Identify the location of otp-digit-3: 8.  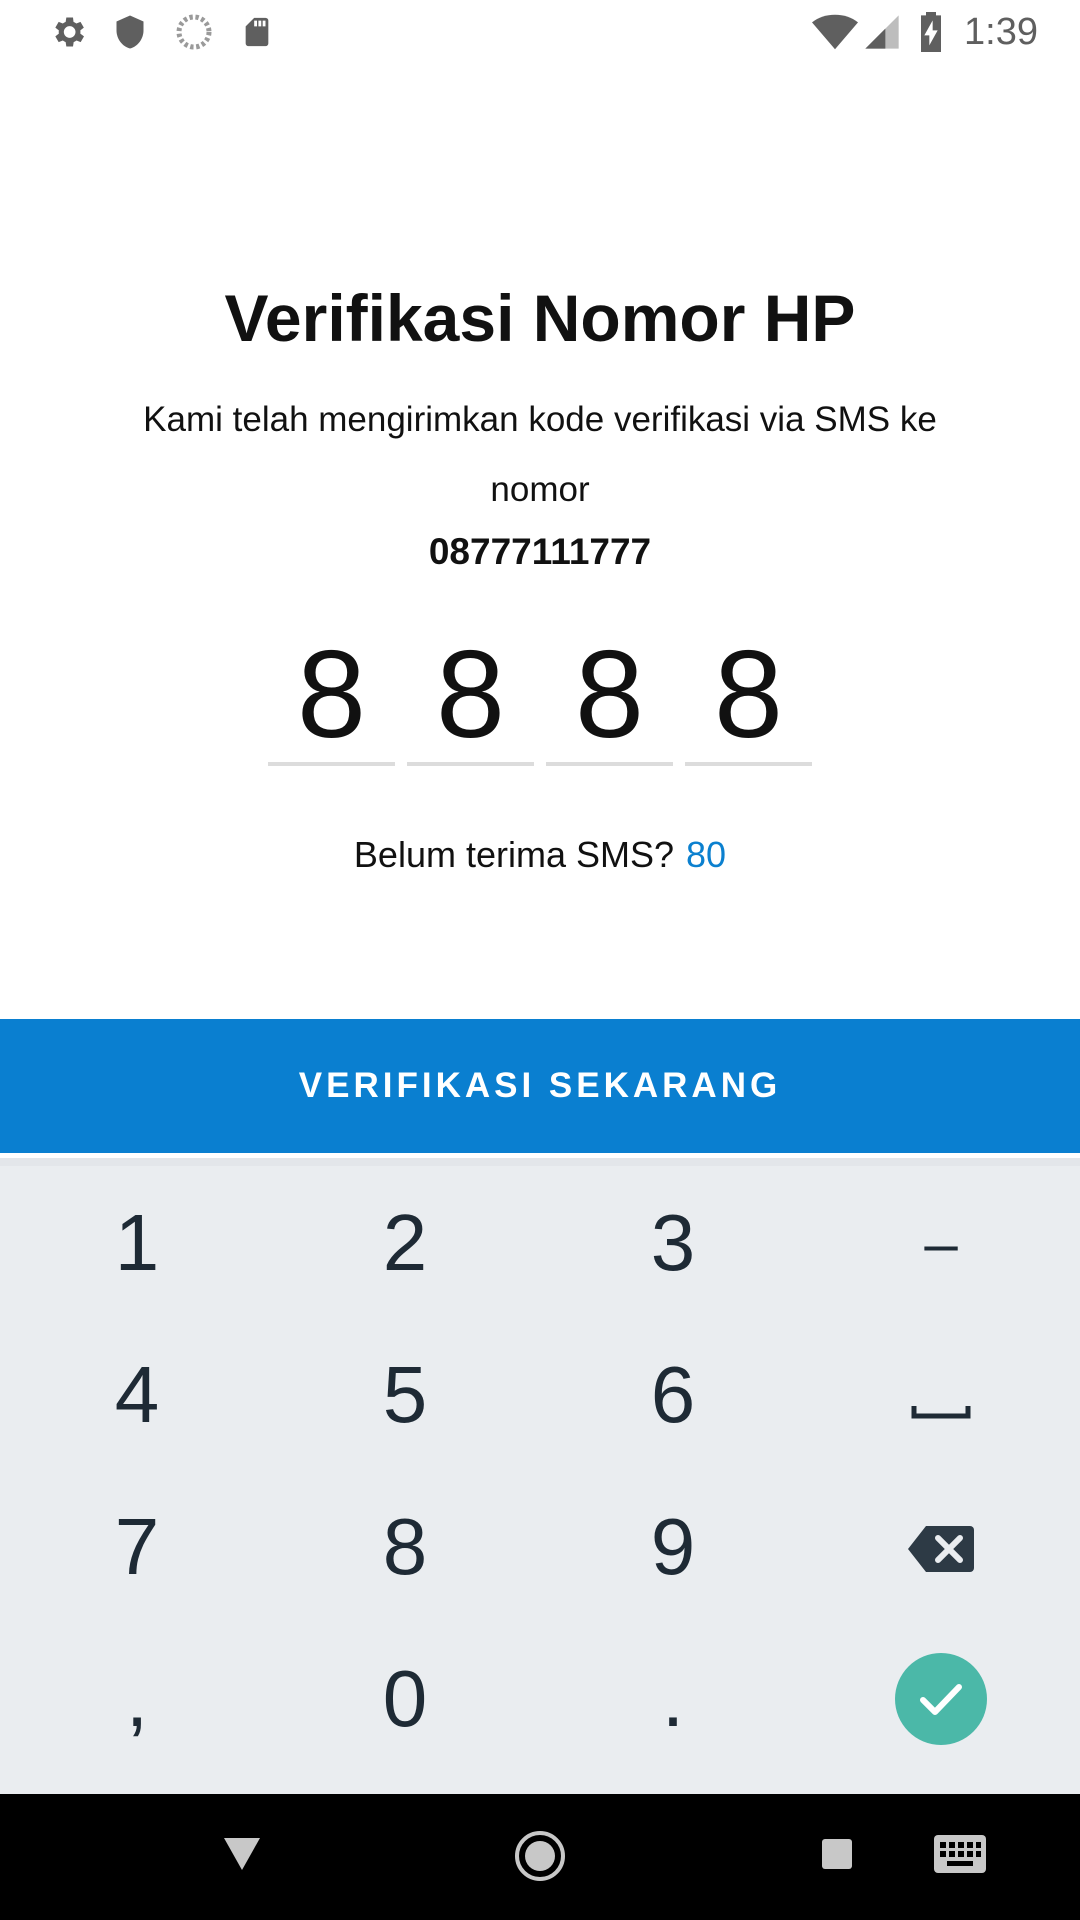
(609, 695).